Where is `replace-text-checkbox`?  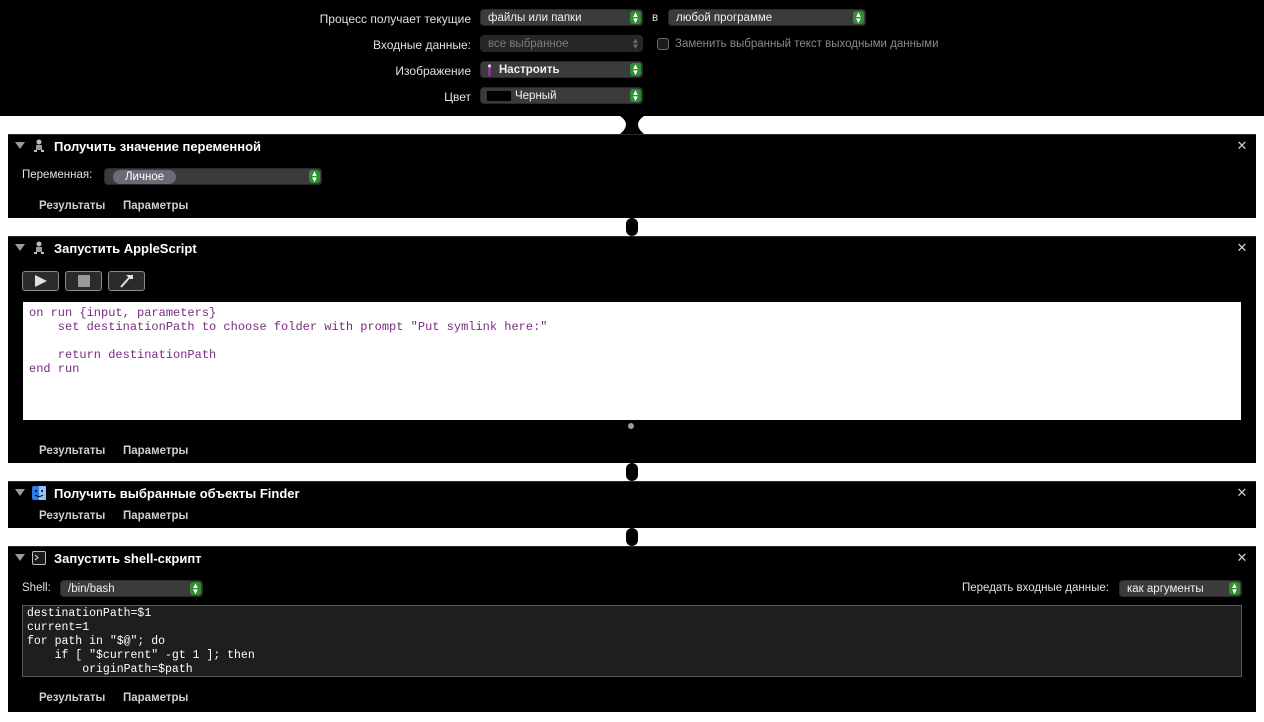
replace-text-checkbox is located at coordinates (663, 44).